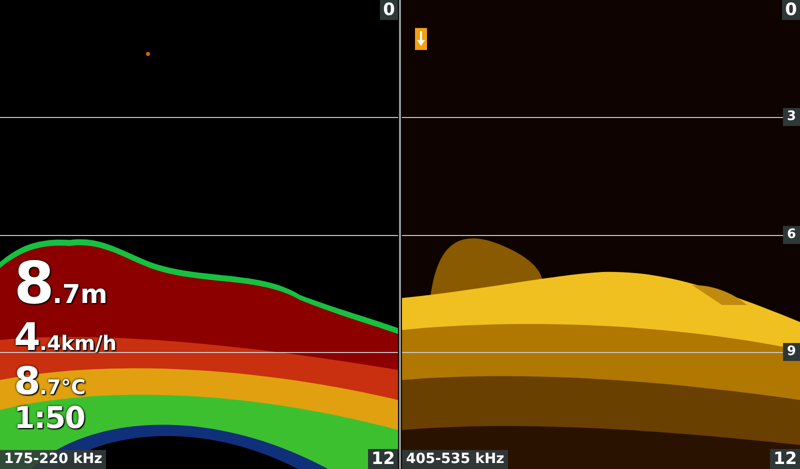 The height and width of the screenshot is (469, 800). I want to click on frequency-label: 405-535 kHz, so click(455, 459).